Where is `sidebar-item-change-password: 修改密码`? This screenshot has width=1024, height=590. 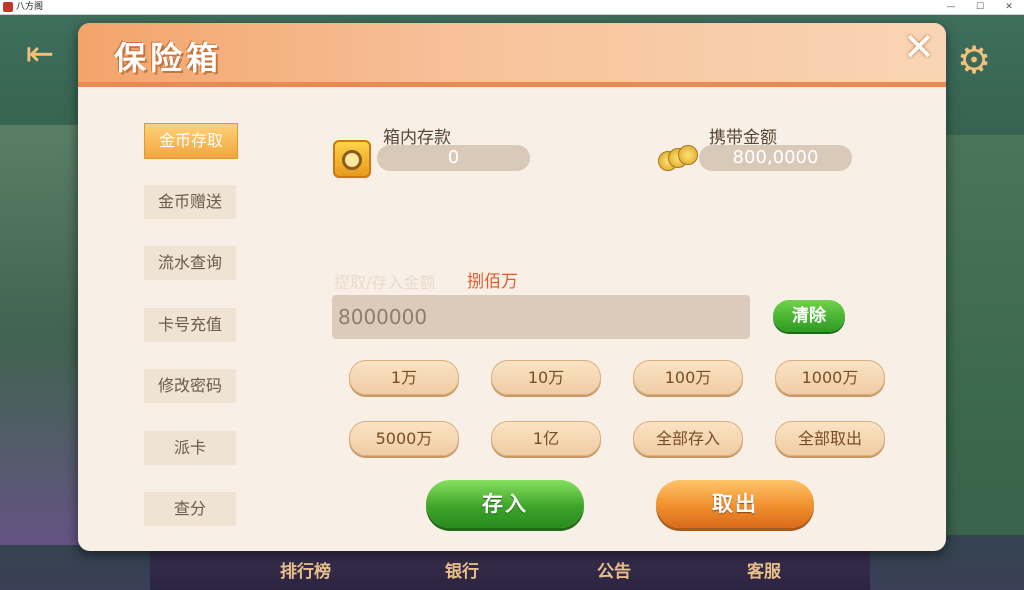
sidebar-item-change-password: 修改密码 is located at coordinates (190, 386).